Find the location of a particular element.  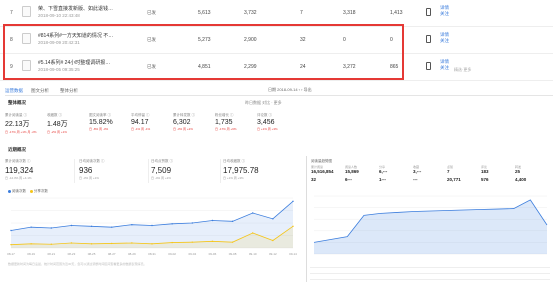

legend-item: 分享次数 is located at coordinates (38, 191).